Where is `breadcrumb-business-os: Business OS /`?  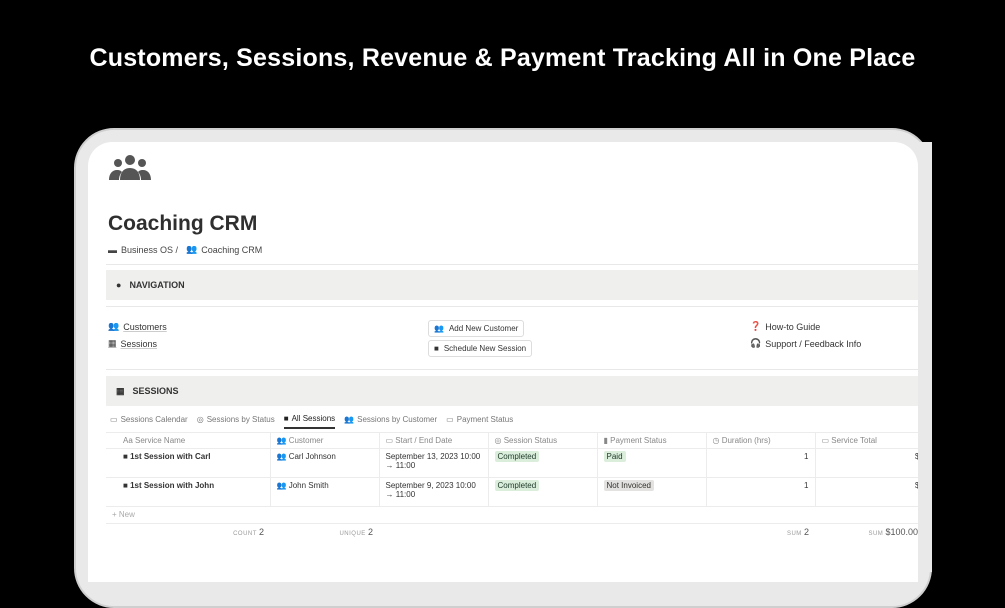 breadcrumb-business-os: Business OS / is located at coordinates (149, 250).